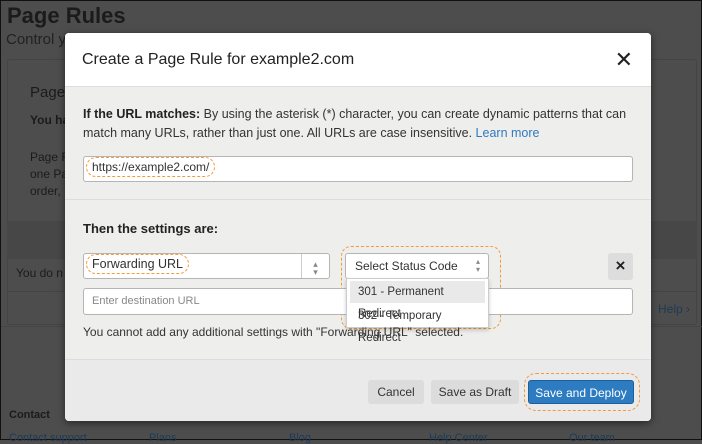 This screenshot has width=702, height=444. I want to click on modal-footer: Cancel Save as Draft Save and Deploy, so click(358, 390).